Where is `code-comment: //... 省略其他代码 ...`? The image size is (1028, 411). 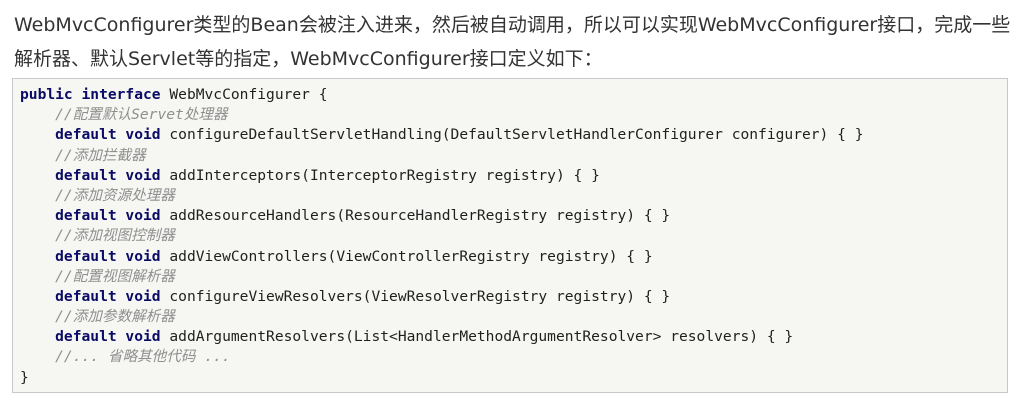 code-comment: //... 省略其他代码 ... is located at coordinates (125, 357).